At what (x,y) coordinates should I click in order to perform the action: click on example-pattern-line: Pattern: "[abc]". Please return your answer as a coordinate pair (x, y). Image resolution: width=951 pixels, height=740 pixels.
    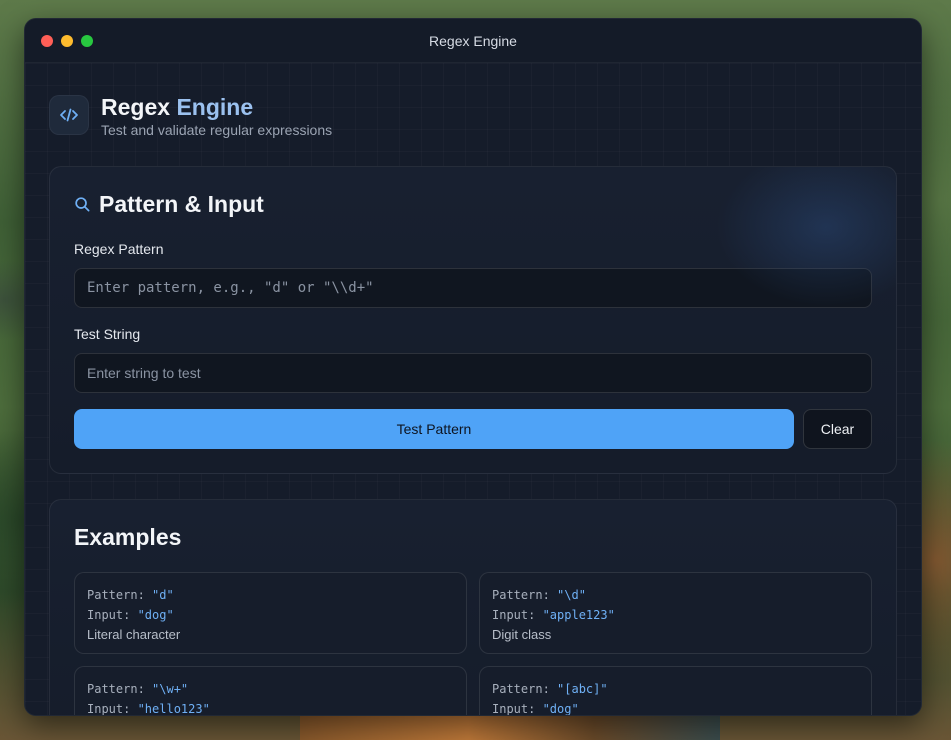
    Looking at the image, I should click on (675, 689).